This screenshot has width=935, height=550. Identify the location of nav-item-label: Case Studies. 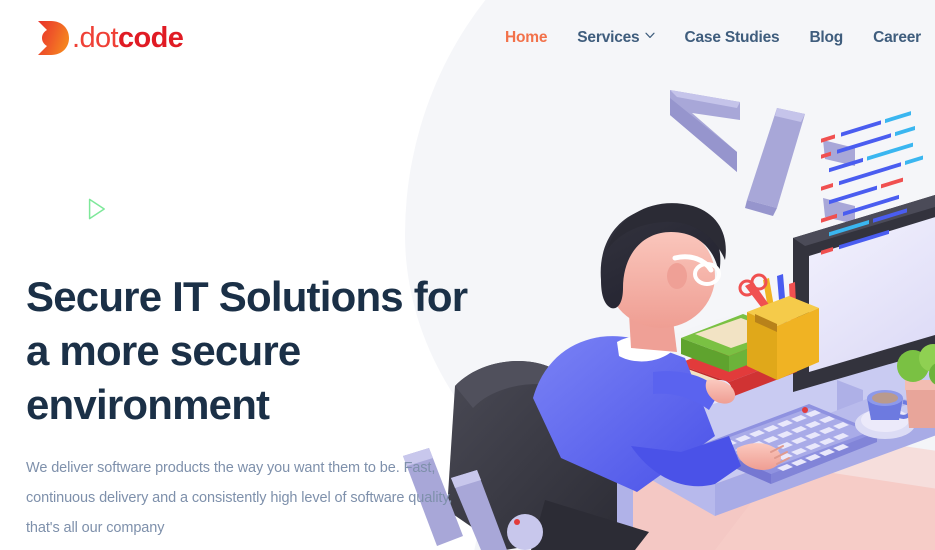
(732, 37).